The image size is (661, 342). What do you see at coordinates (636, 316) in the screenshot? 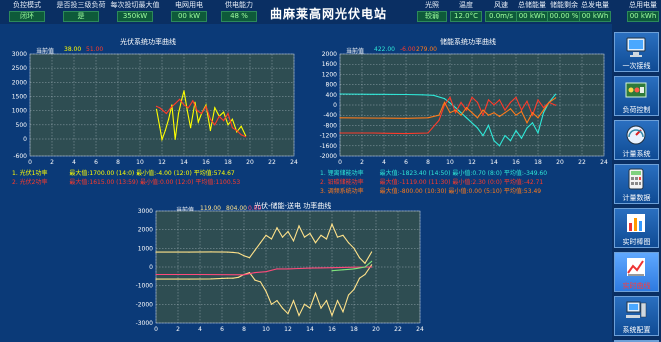
I see `nav-system-config: 系统配置` at bounding box center [636, 316].